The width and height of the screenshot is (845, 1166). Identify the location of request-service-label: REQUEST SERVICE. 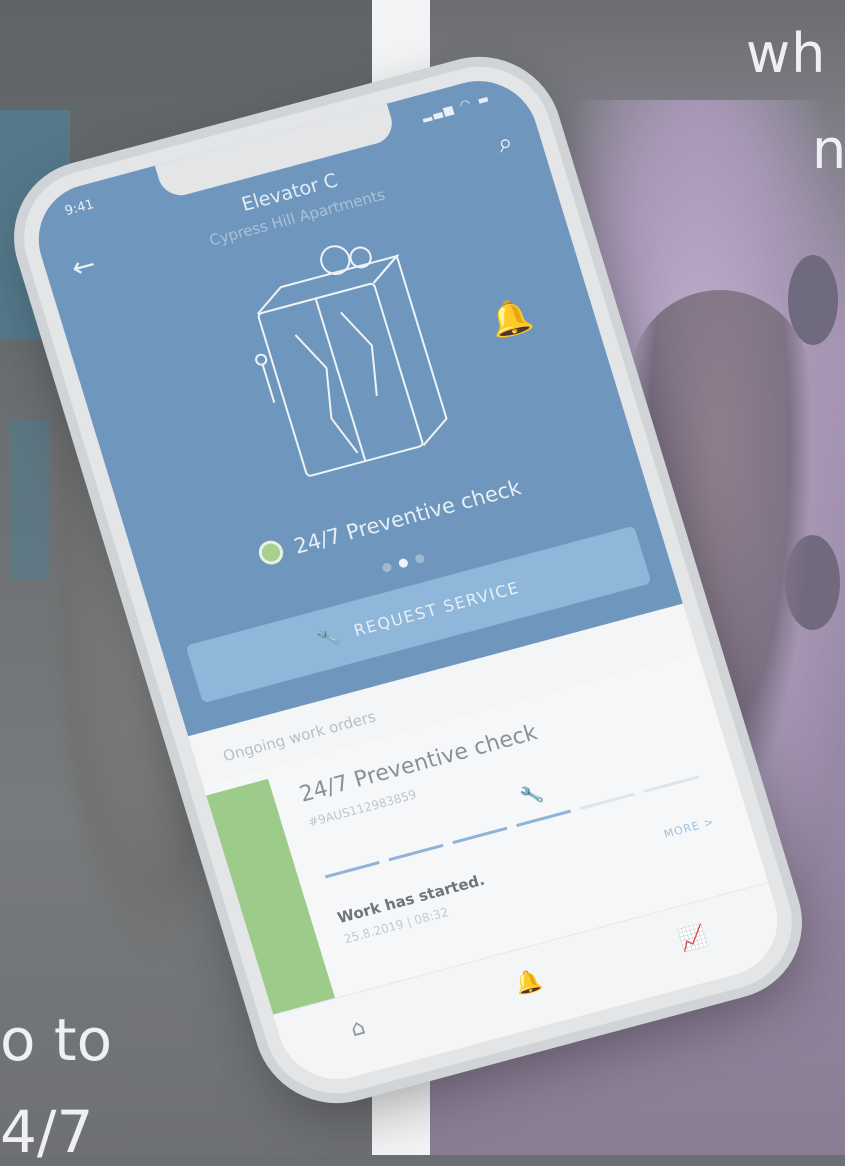
(436, 609).